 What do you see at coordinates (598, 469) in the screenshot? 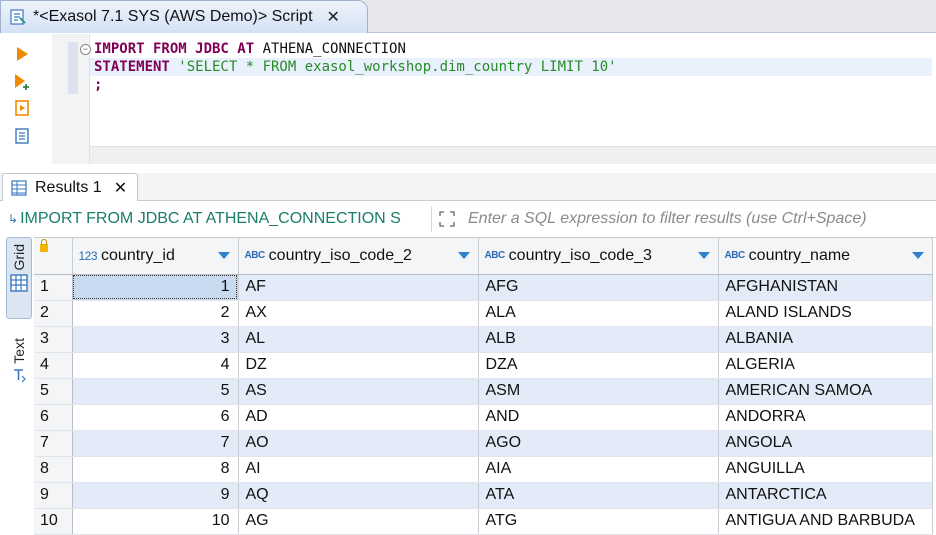
I see `cell-country-iso-code-3: AIA` at bounding box center [598, 469].